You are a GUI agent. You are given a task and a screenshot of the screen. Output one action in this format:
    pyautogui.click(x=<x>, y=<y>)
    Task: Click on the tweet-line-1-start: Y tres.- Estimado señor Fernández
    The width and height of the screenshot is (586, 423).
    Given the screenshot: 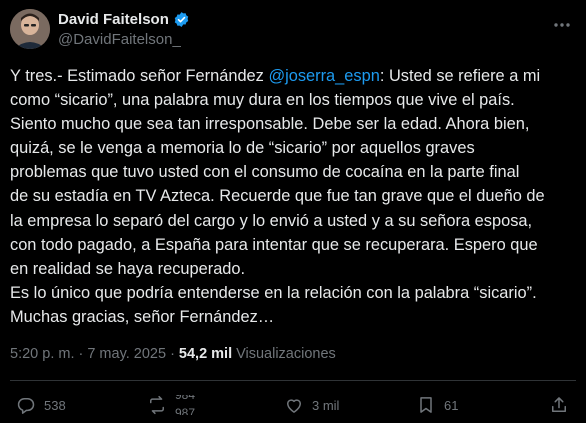 What is the action you would take?
    pyautogui.click(x=139, y=76)
    